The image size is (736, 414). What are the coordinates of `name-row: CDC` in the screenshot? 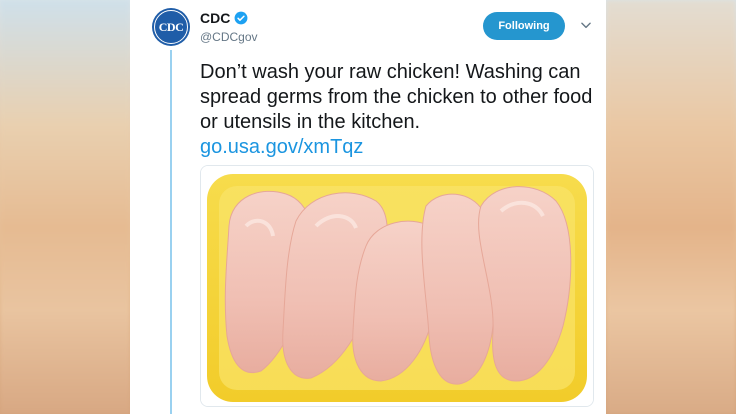 It's located at (224, 18).